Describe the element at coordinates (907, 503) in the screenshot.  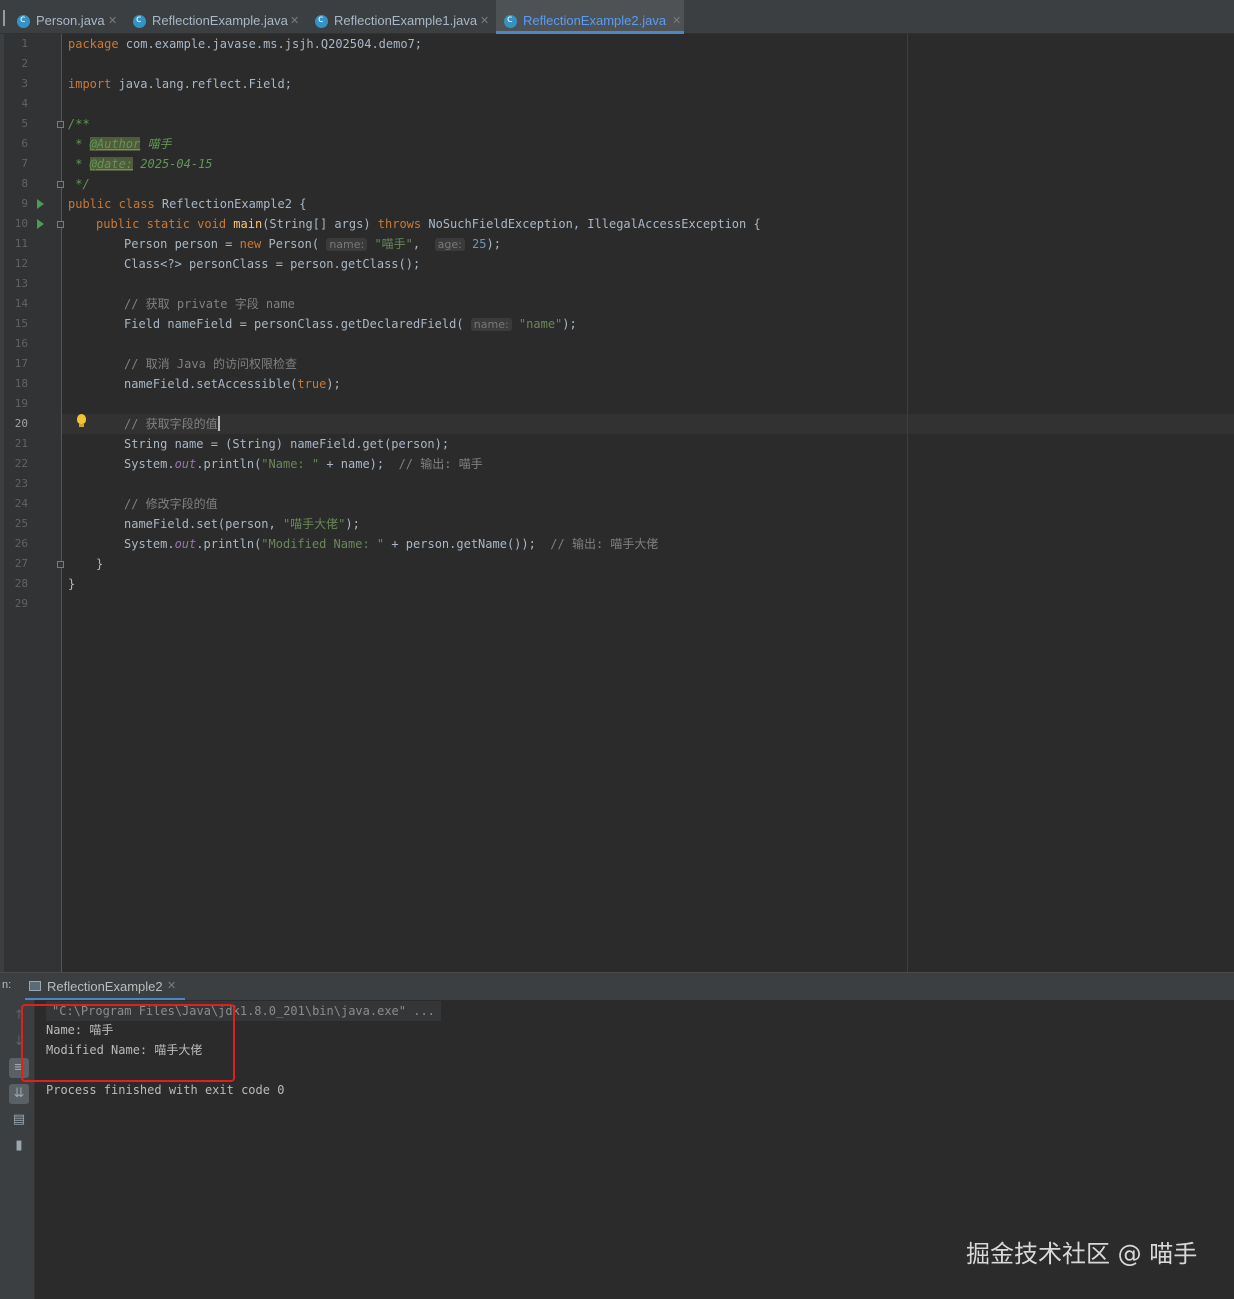
I see `right-margin-guide` at that location.